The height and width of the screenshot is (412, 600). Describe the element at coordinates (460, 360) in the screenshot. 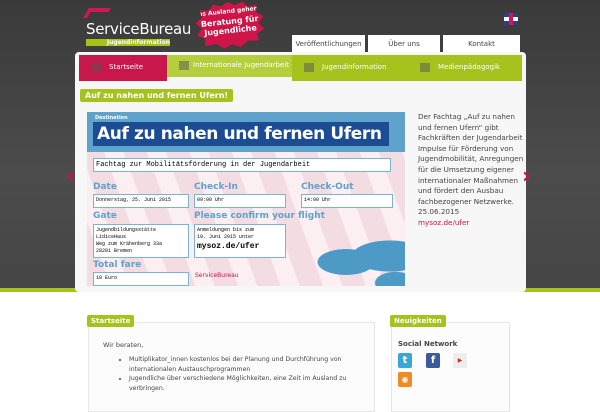

I see `youtube-icon: ▶` at that location.